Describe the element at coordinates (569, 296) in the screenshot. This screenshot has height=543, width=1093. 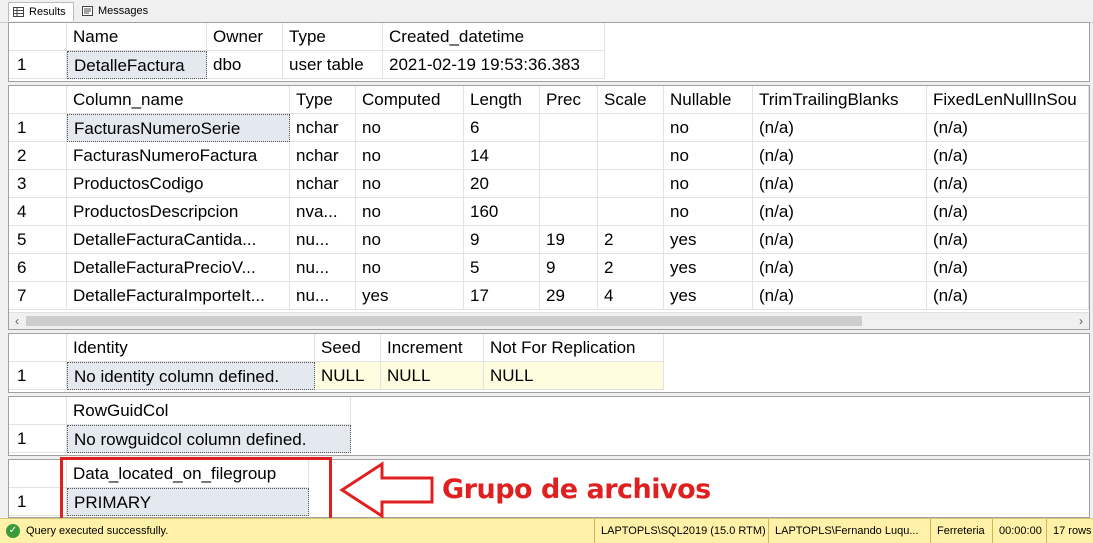
I see `table-cell: 29` at that location.